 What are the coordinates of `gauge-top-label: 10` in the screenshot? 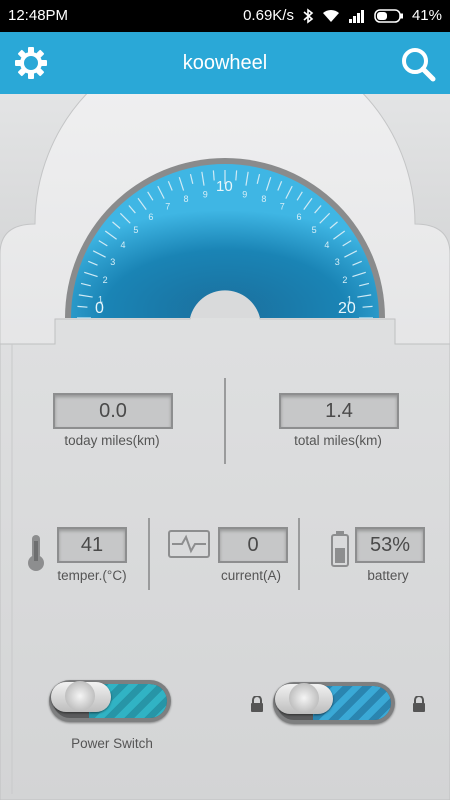 It's located at (224, 186).